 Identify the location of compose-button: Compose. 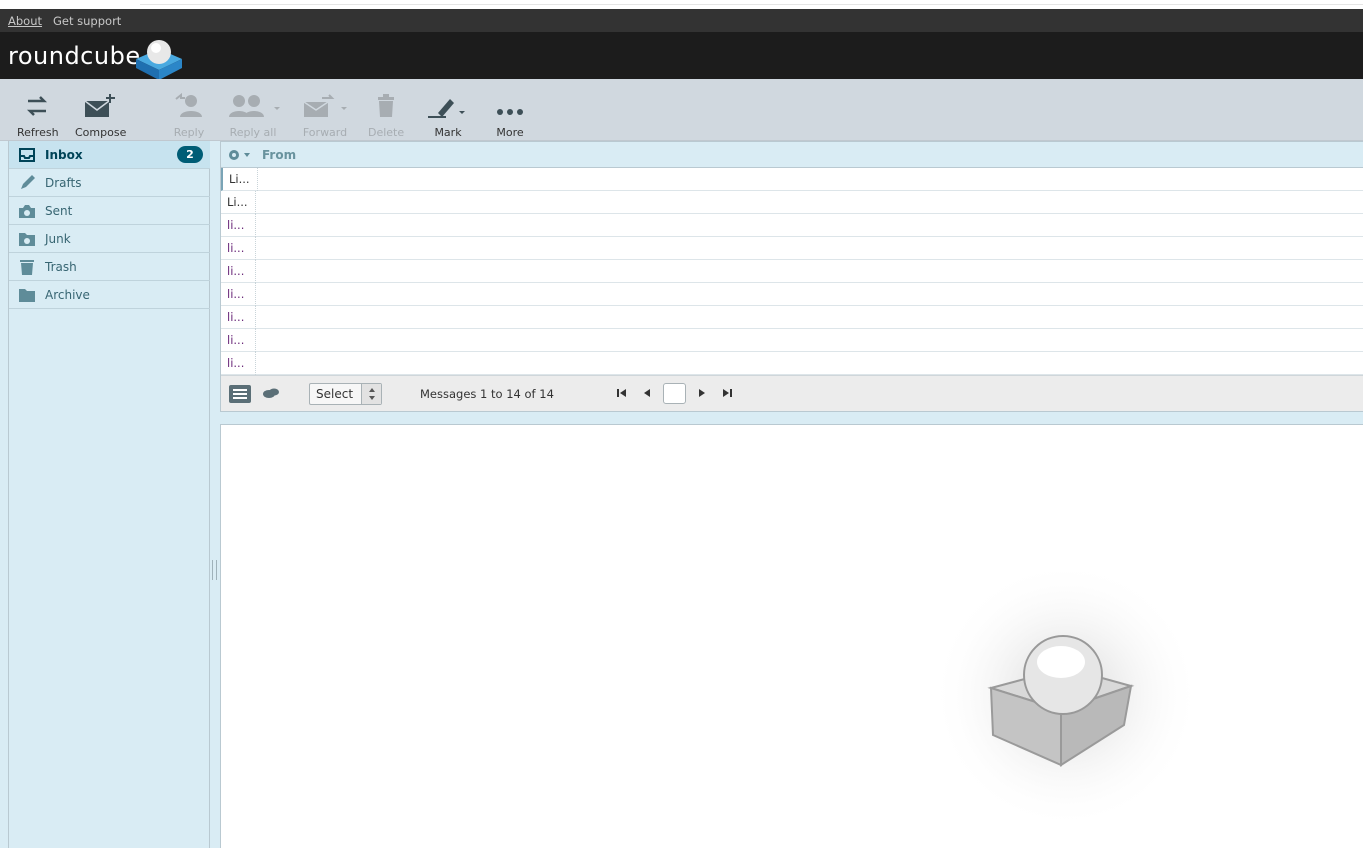
(101, 116).